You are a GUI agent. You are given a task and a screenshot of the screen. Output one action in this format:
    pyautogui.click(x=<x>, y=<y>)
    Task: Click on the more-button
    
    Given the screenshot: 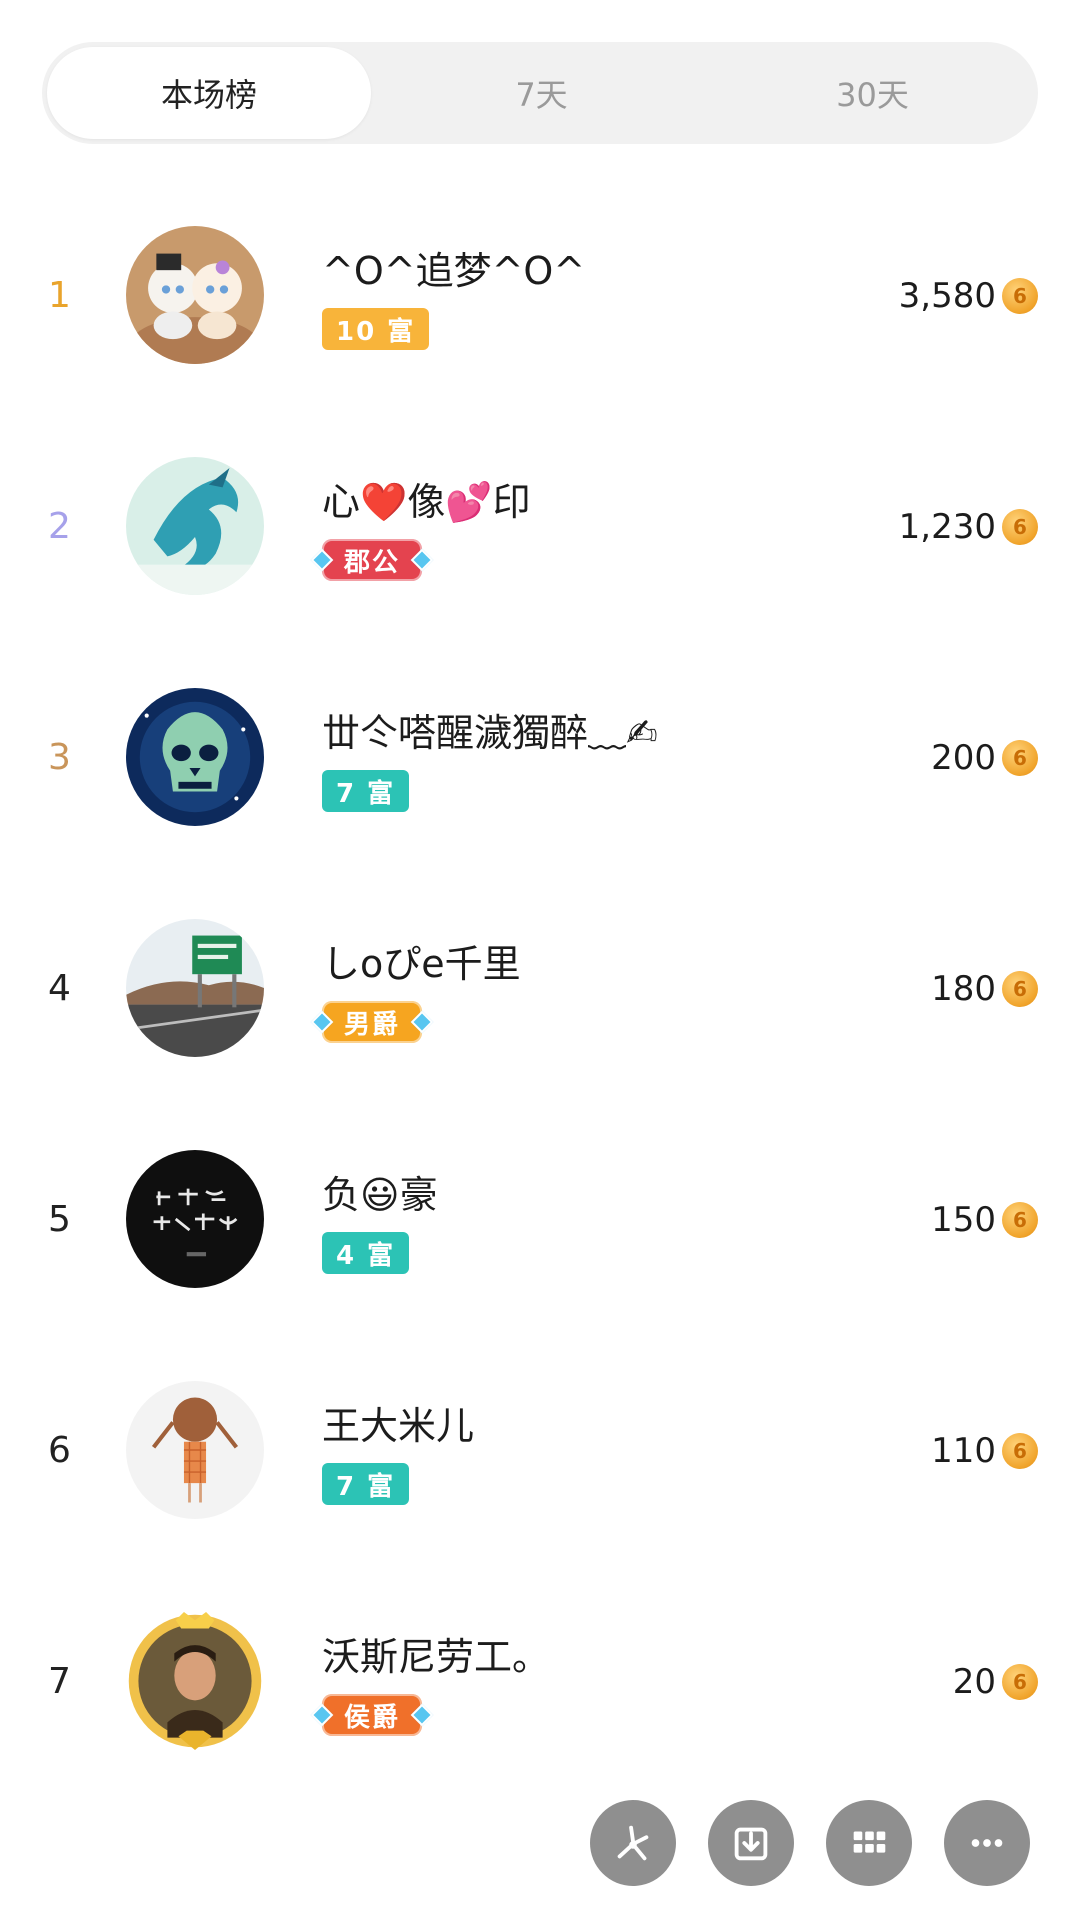 What is the action you would take?
    pyautogui.click(x=987, y=1843)
    